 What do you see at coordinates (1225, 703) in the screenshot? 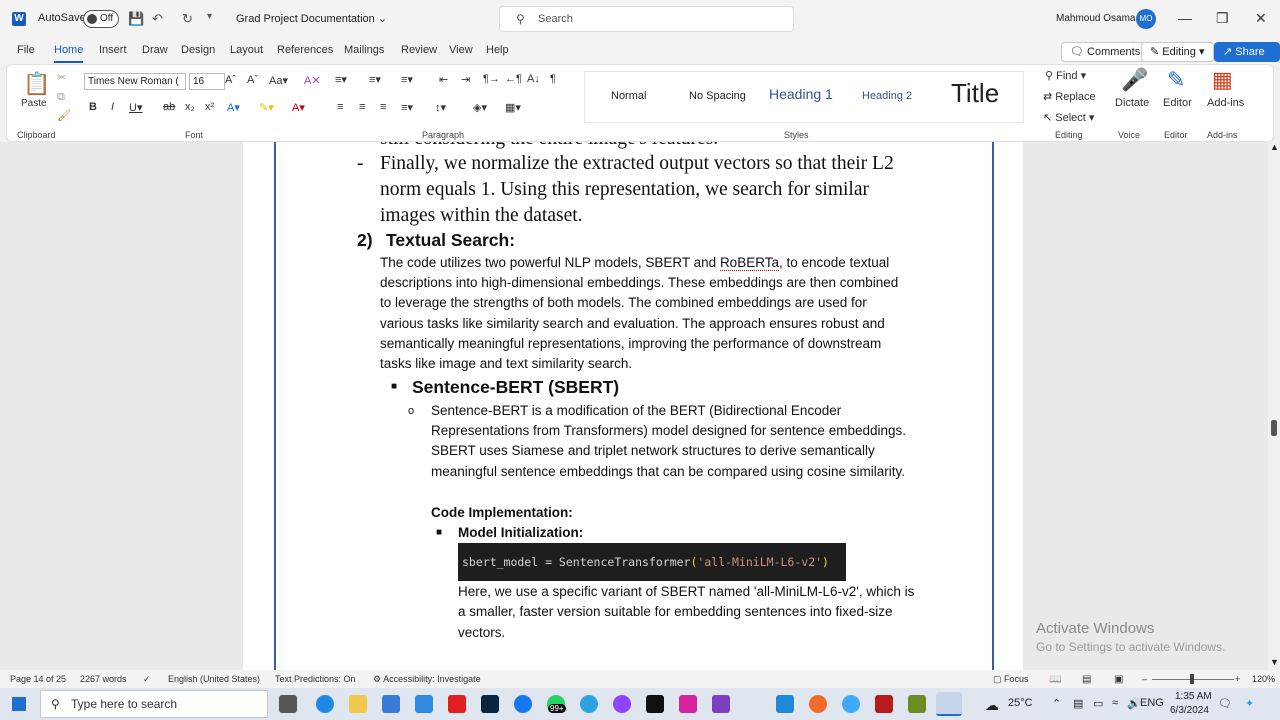
I see `notifications-icon: 🗨` at bounding box center [1225, 703].